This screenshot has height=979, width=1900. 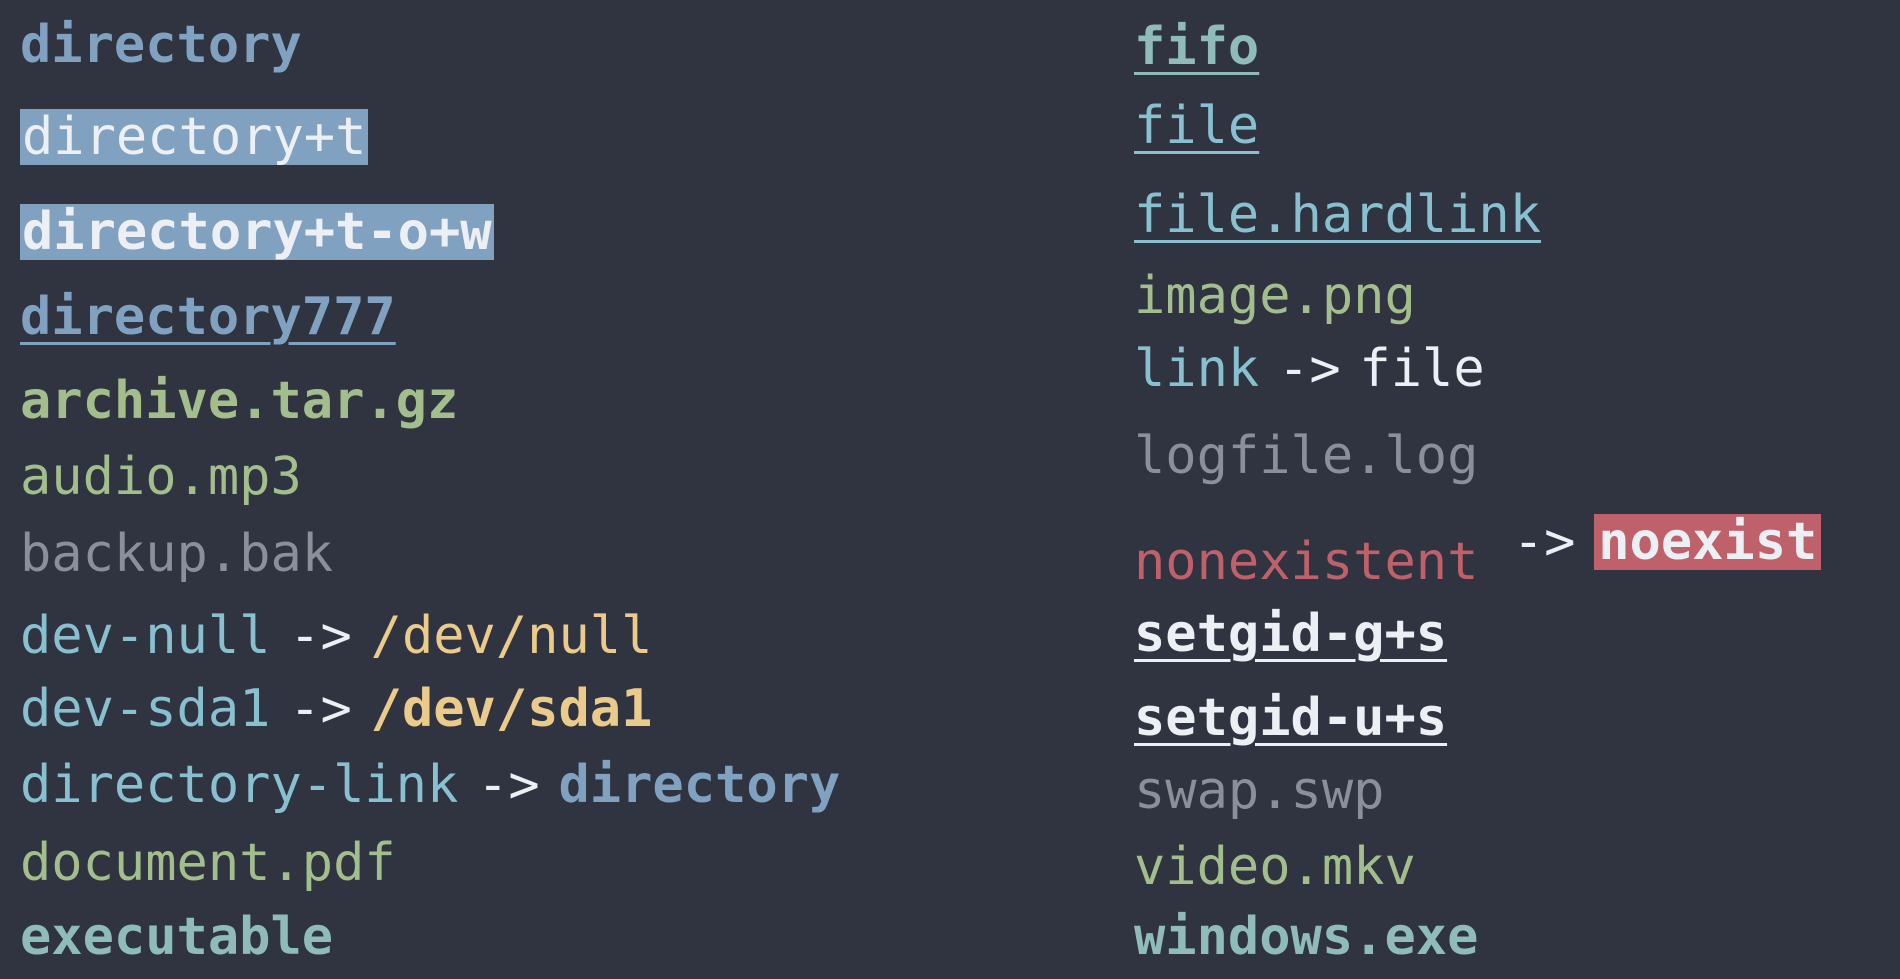 I want to click on list-item: file.hardlink, so click(x=1337, y=215).